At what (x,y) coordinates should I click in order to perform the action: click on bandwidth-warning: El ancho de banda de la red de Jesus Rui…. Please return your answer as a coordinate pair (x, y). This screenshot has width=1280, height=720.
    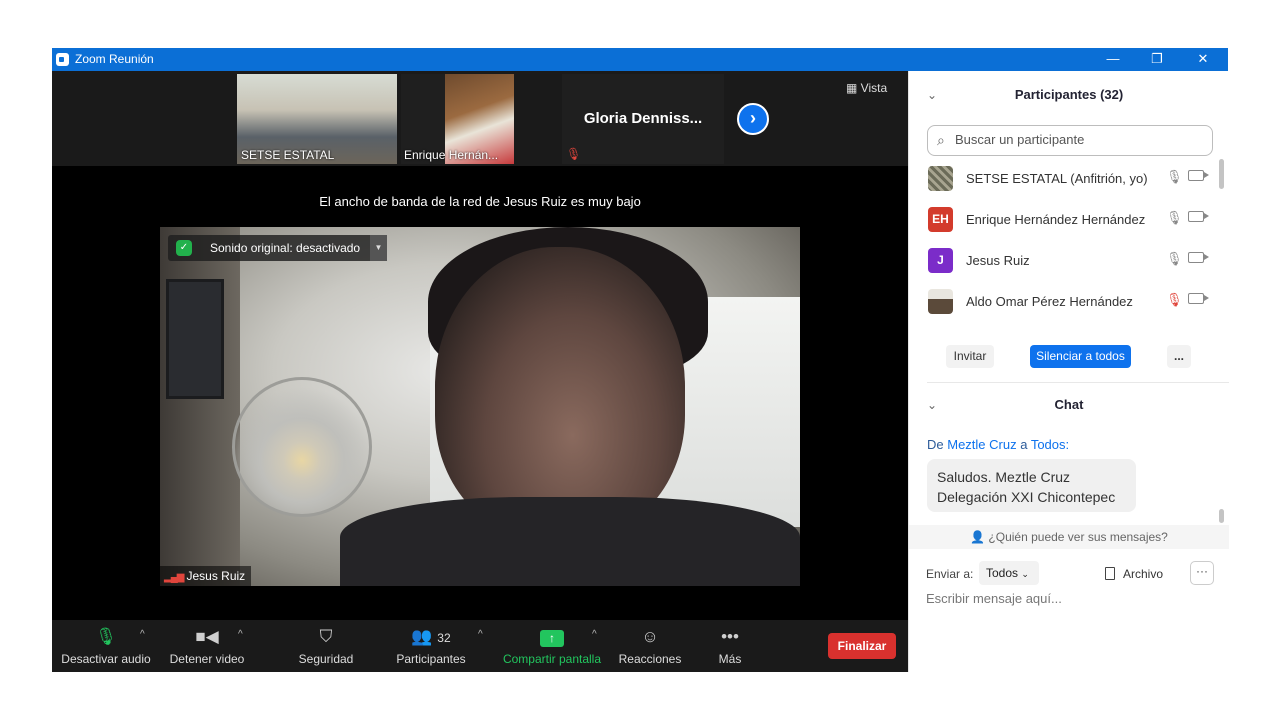
    Looking at the image, I should click on (480, 201).